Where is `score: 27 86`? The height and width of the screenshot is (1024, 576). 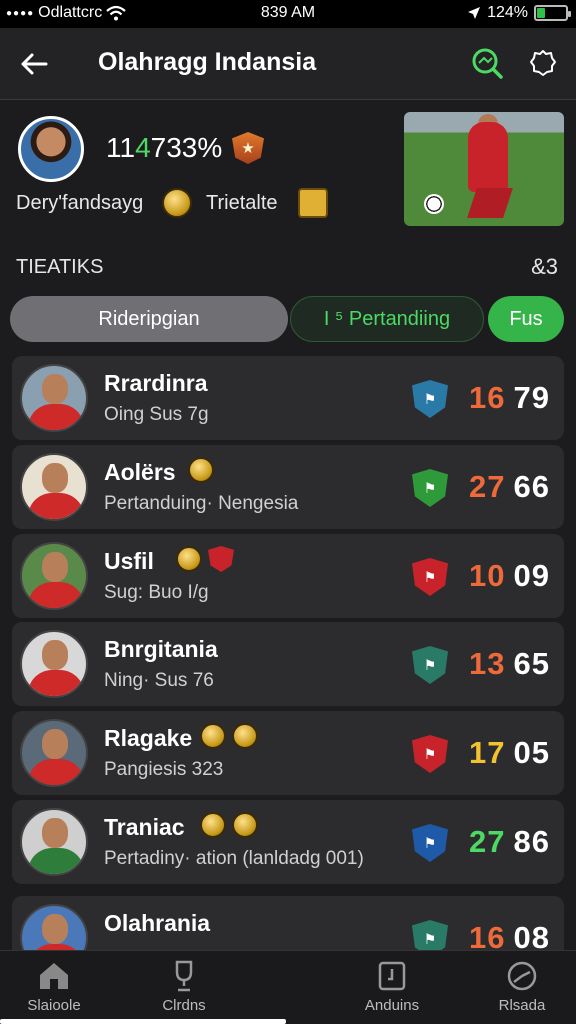 score: 27 86 is located at coordinates (509, 842).